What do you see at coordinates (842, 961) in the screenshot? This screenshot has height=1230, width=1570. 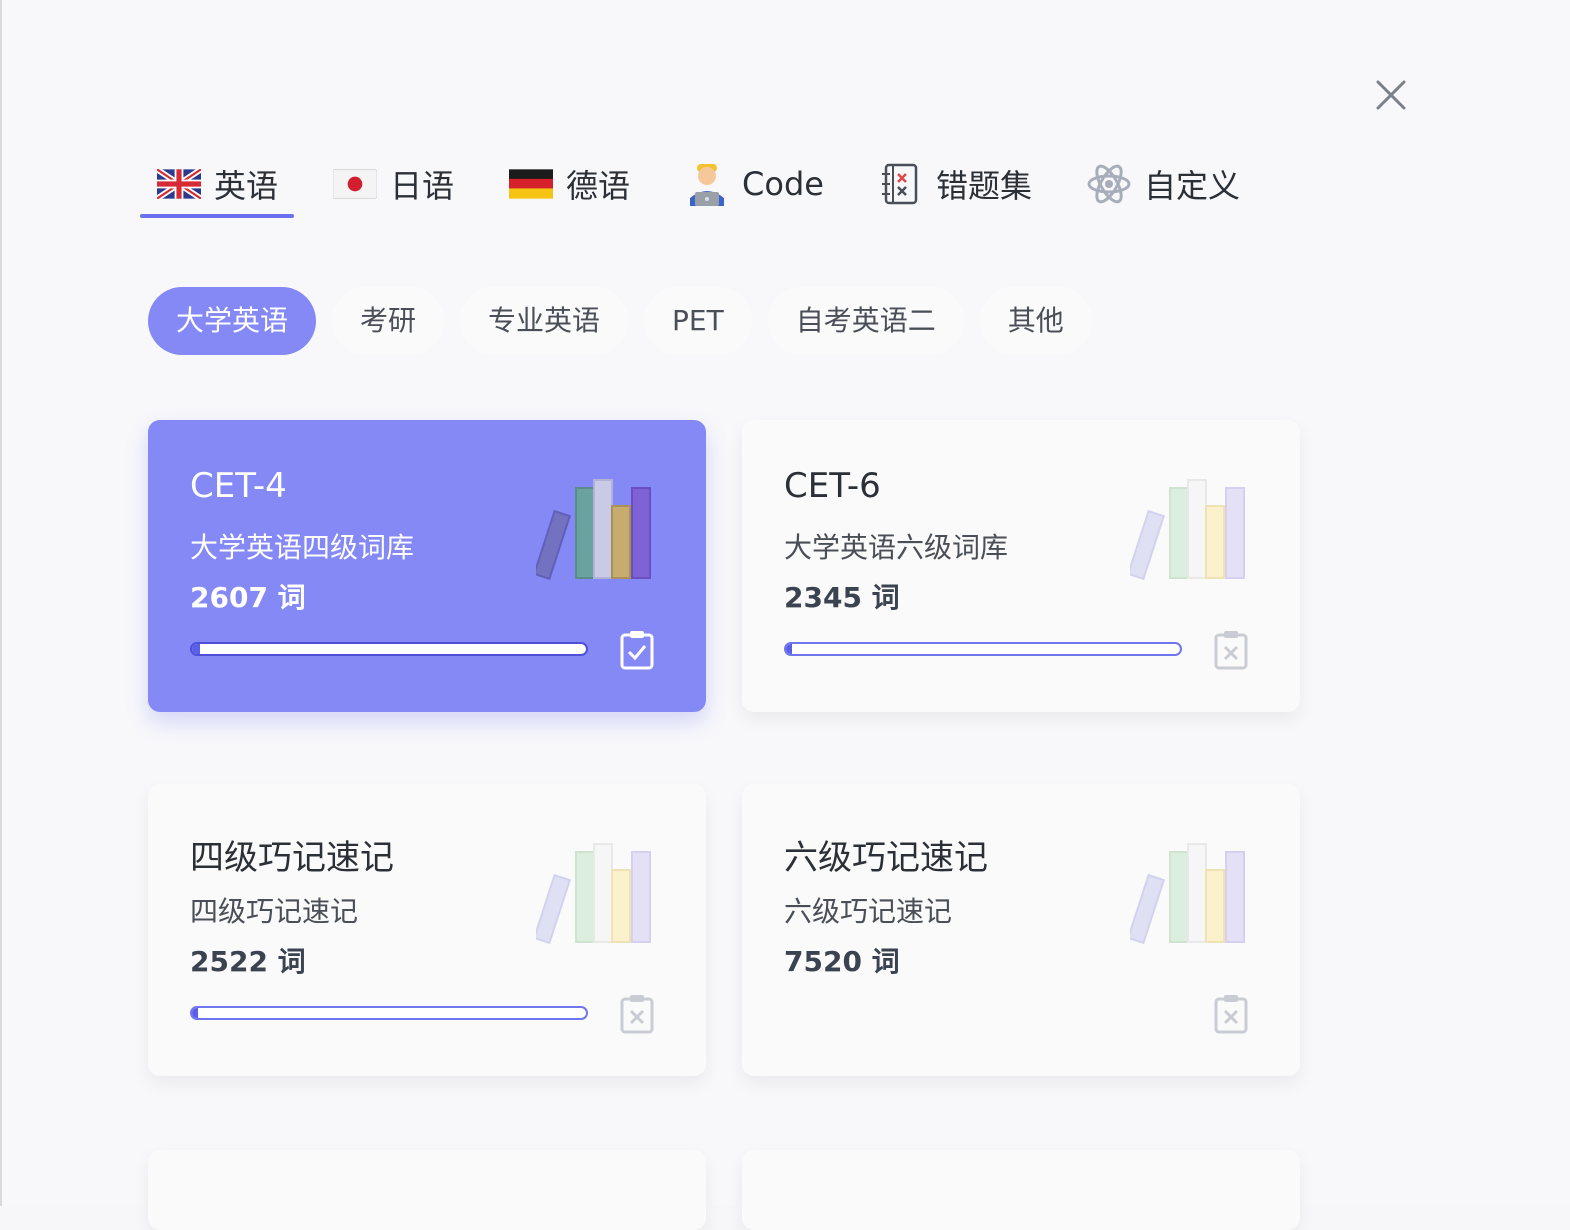 I see `card-word-count: 7520 词` at bounding box center [842, 961].